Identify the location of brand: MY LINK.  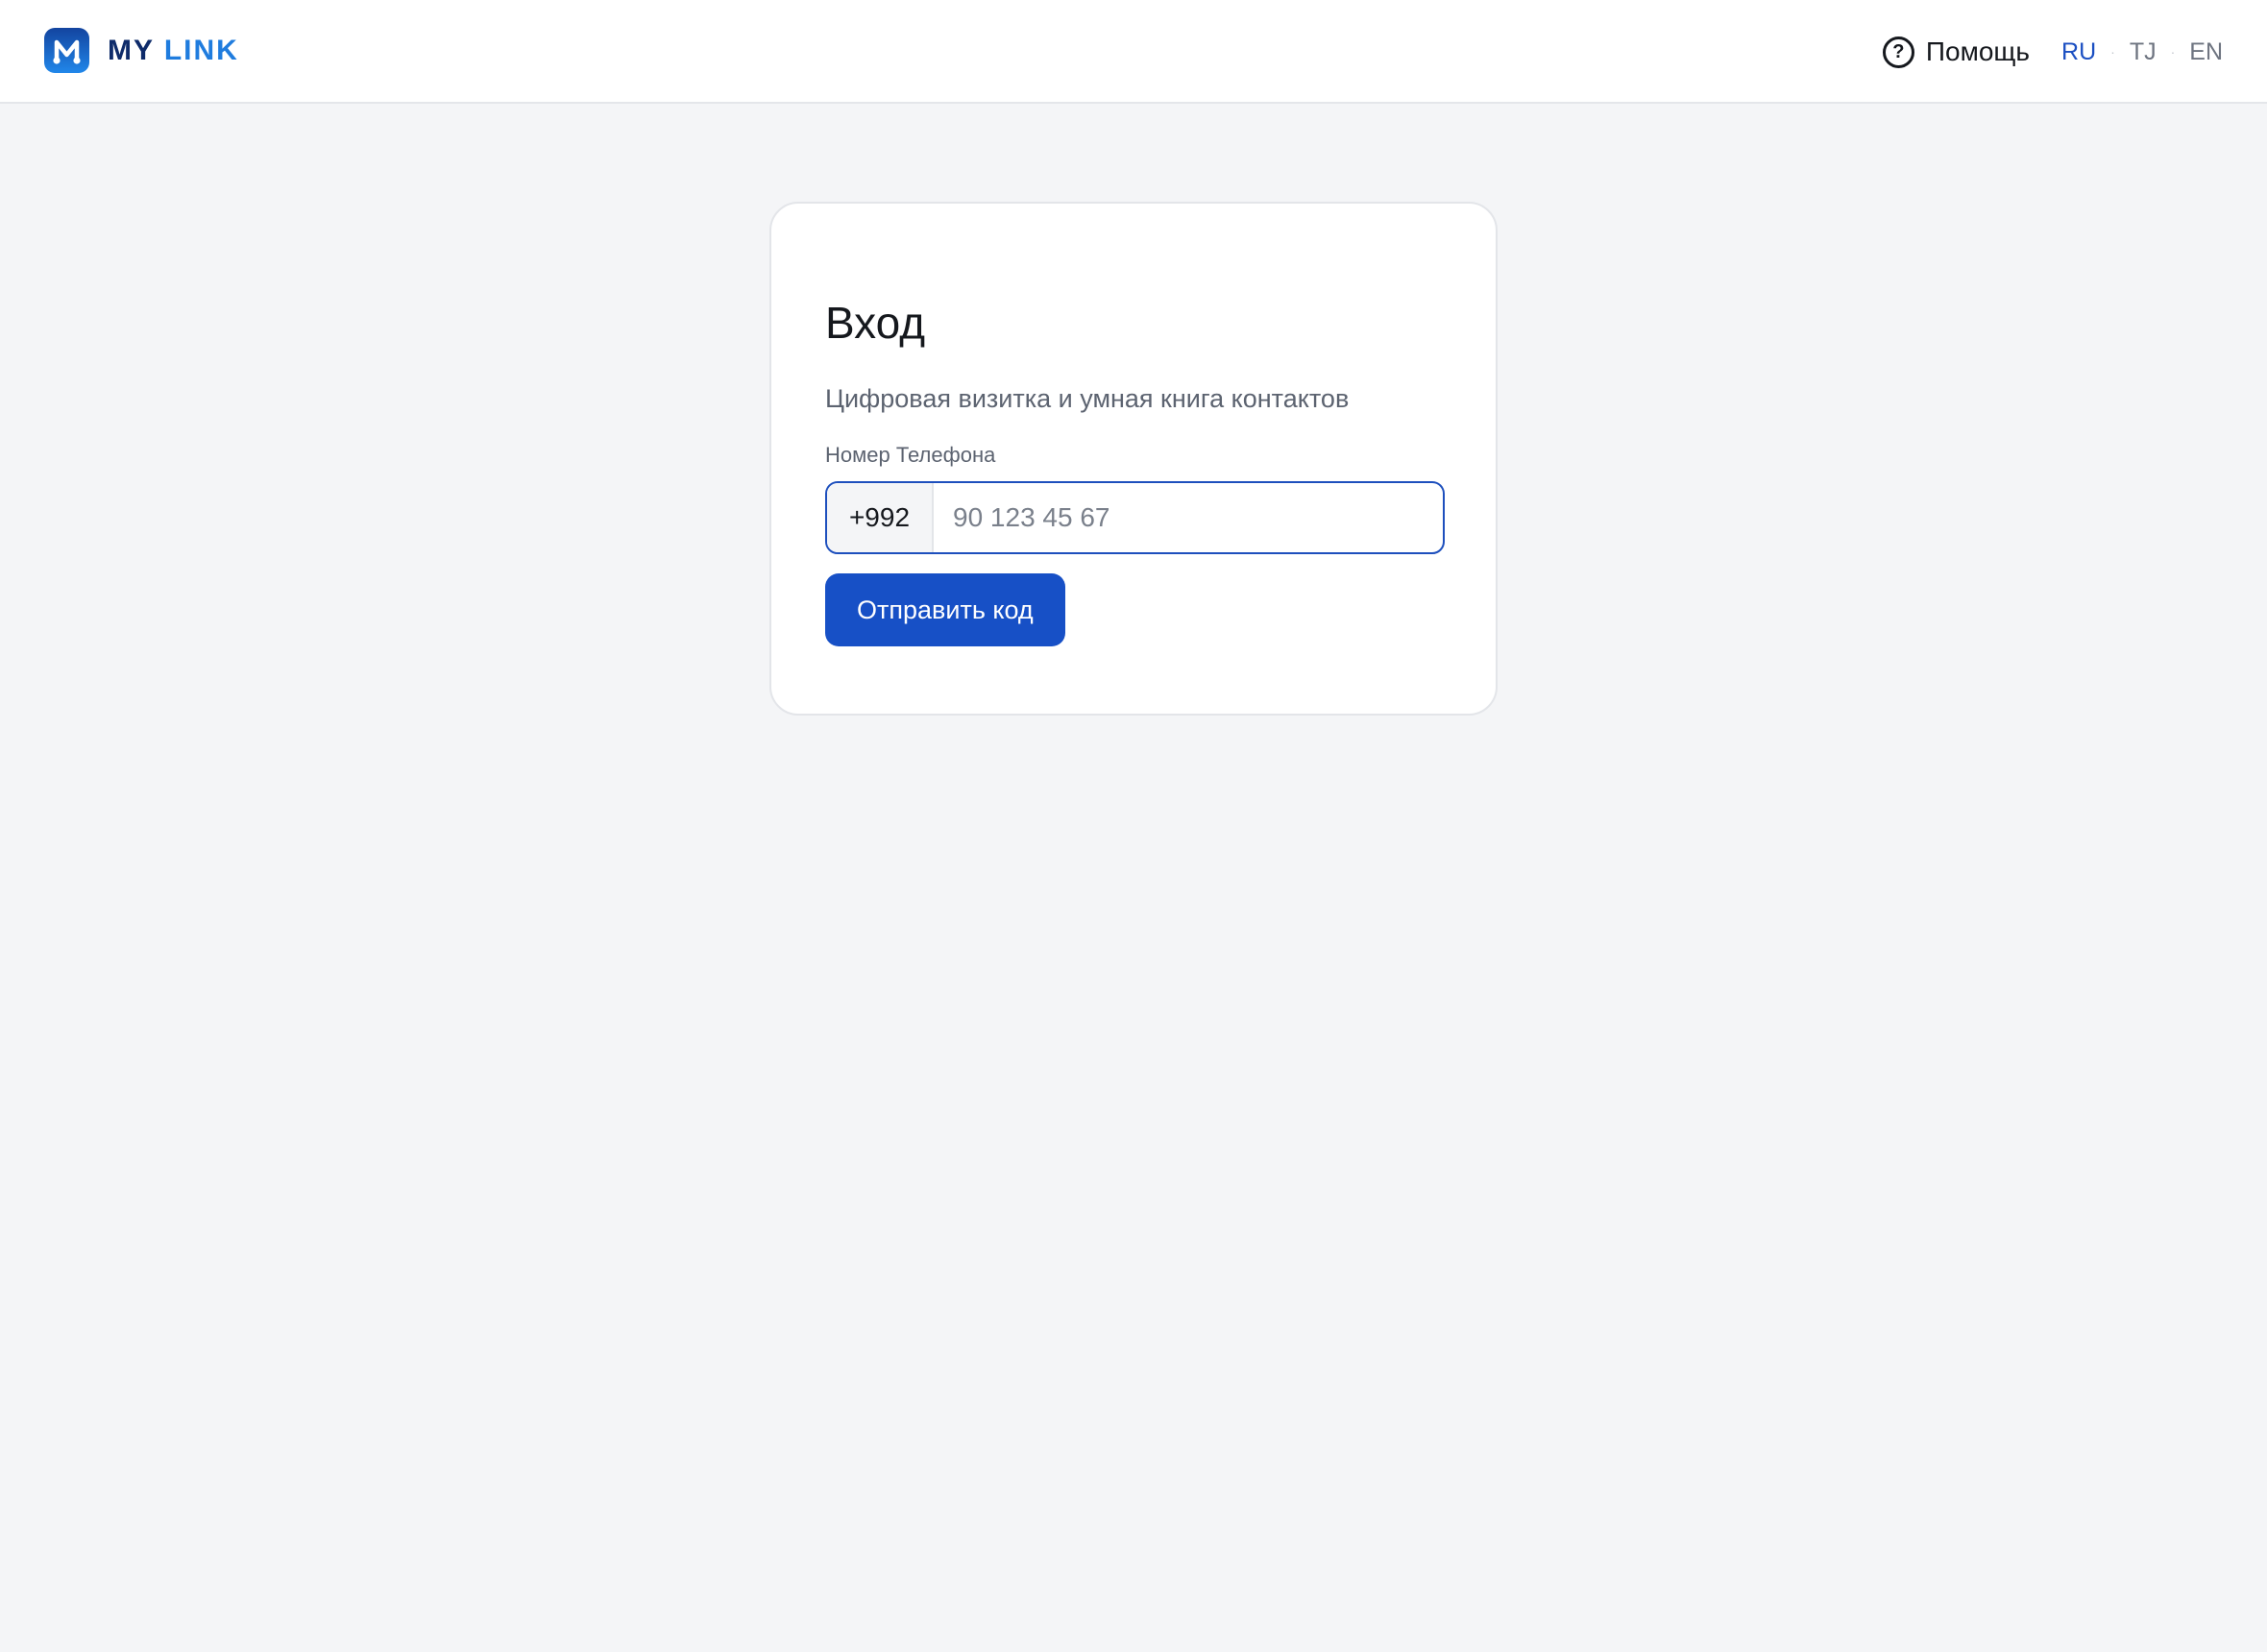
(142, 50).